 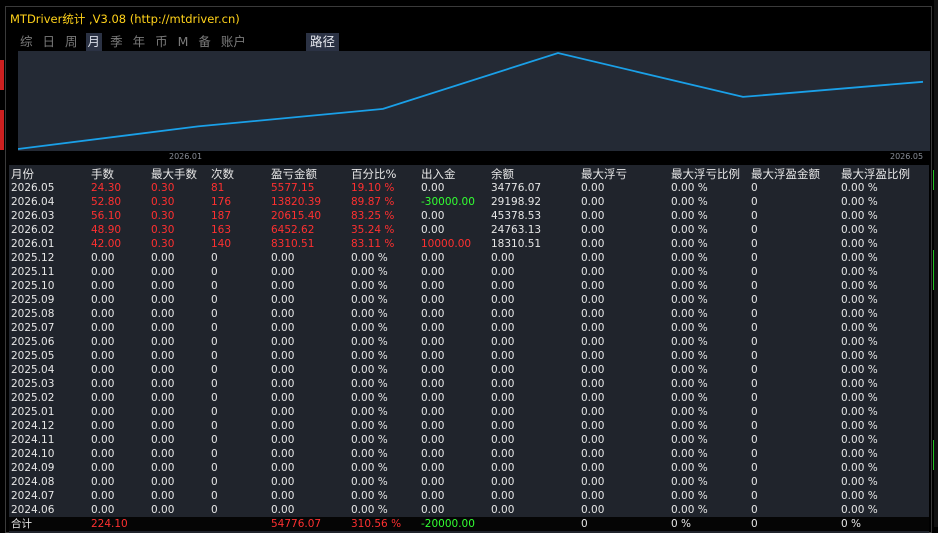 I want to click on cell-col-6: -20000.00, so click(x=448, y=524).